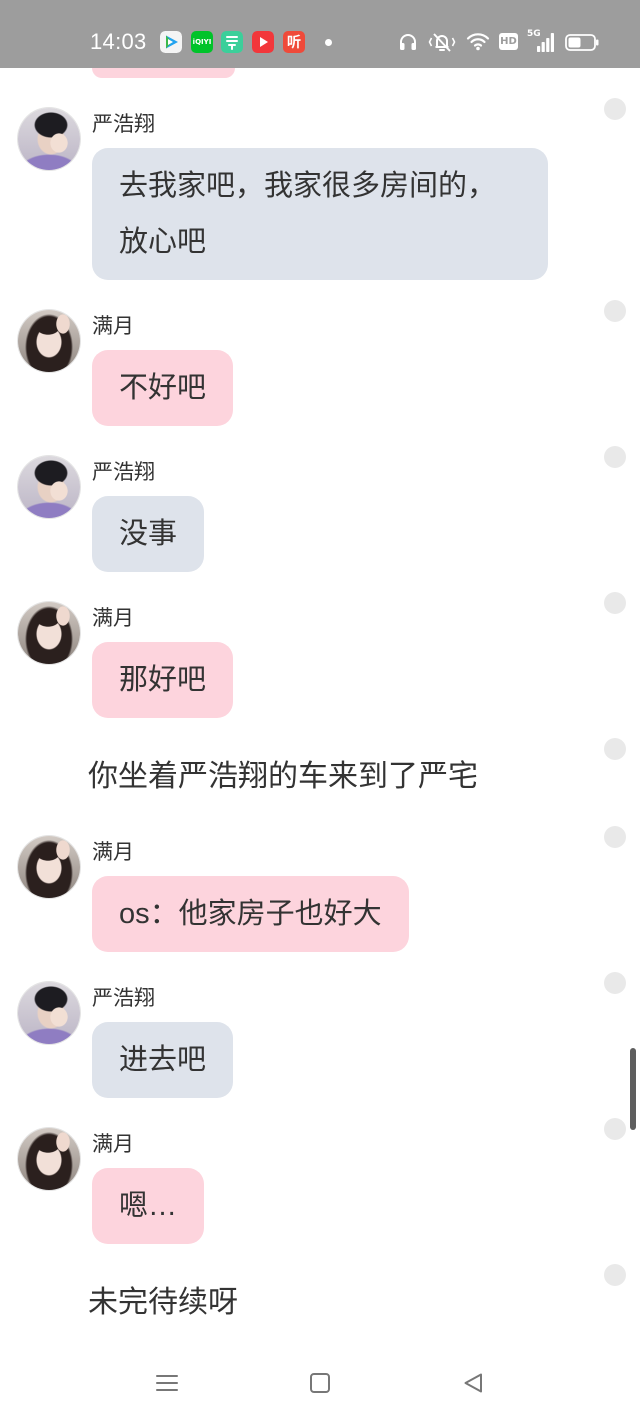 This screenshot has width=640, height=1422. Describe the element at coordinates (320, 509) in the screenshot. I see `chat-message: 严浩翔 没事` at that location.